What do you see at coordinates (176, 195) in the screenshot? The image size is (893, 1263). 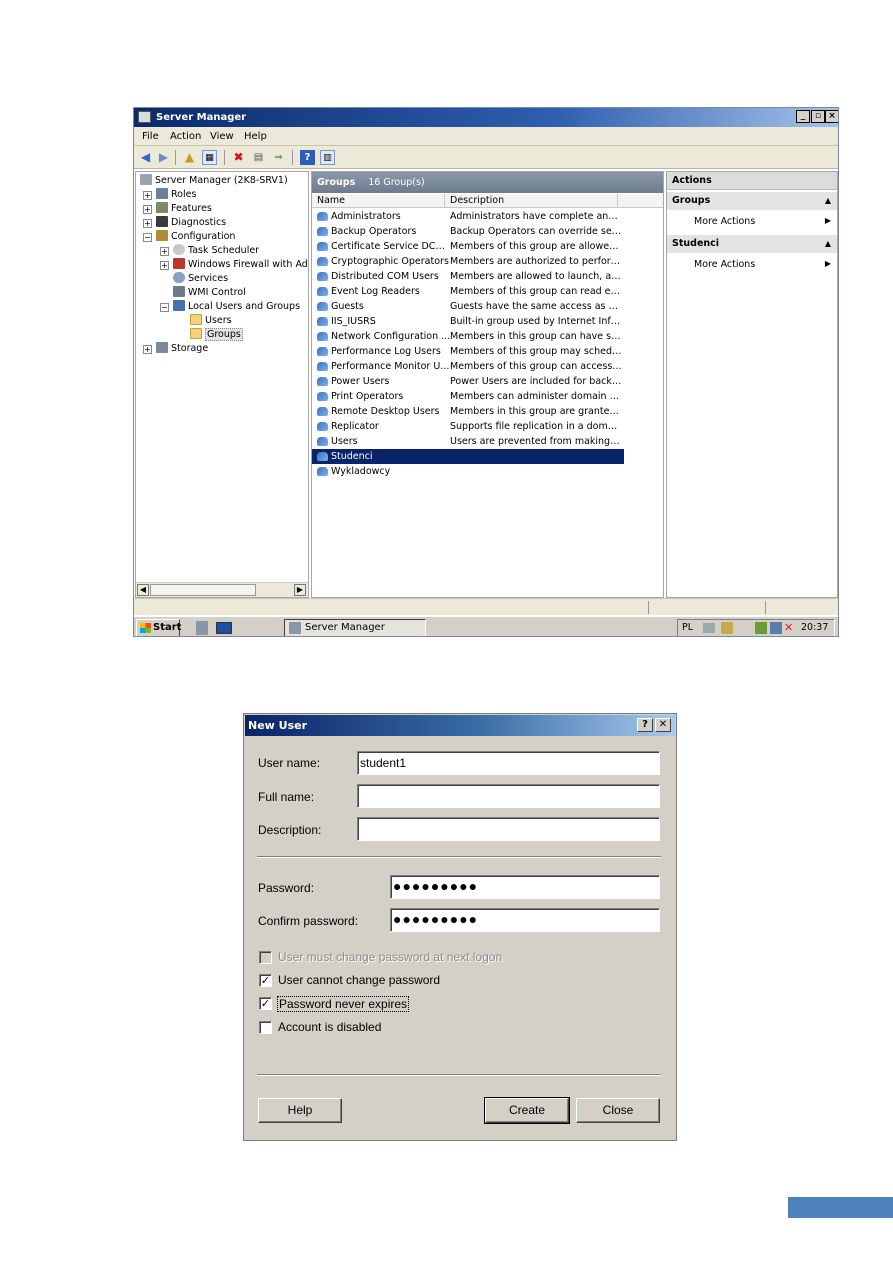 I see `tree-node-roles: Roles` at bounding box center [176, 195].